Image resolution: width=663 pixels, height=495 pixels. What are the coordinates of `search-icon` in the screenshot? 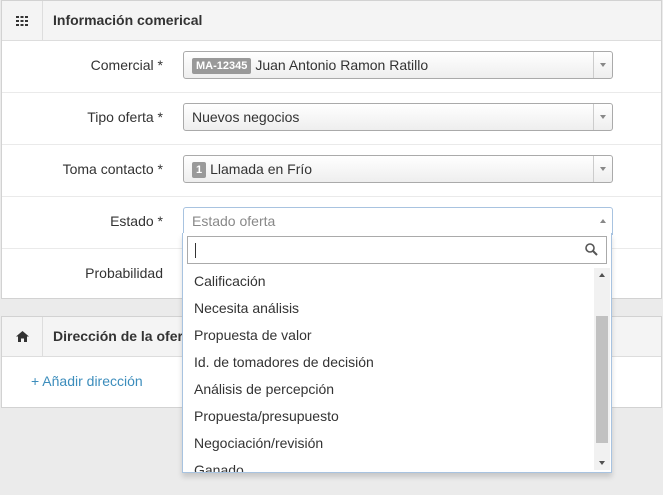 It's located at (591, 251).